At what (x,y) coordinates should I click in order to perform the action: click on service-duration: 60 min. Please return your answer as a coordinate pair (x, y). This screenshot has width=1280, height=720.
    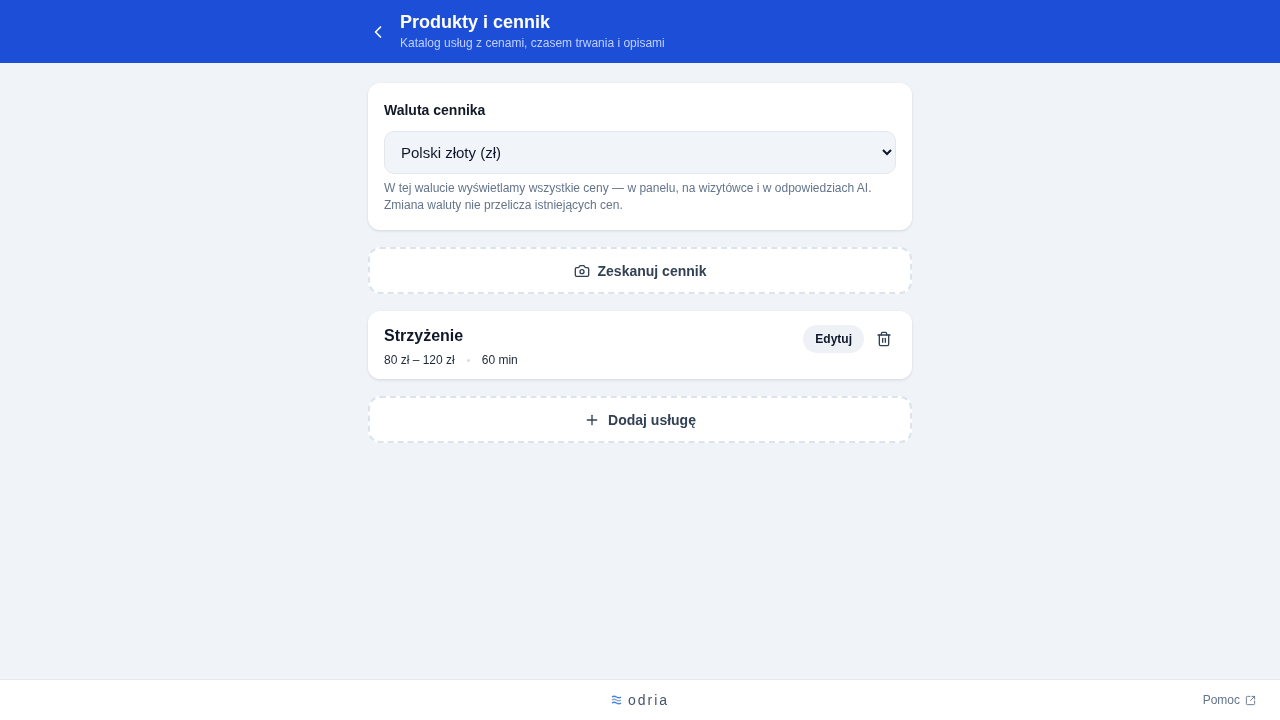
    Looking at the image, I should click on (499, 360).